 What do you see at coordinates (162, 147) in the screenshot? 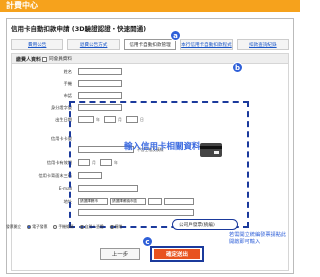
I see `card-info-overlay-text: 輸入信用卡相關資料` at bounding box center [162, 147].